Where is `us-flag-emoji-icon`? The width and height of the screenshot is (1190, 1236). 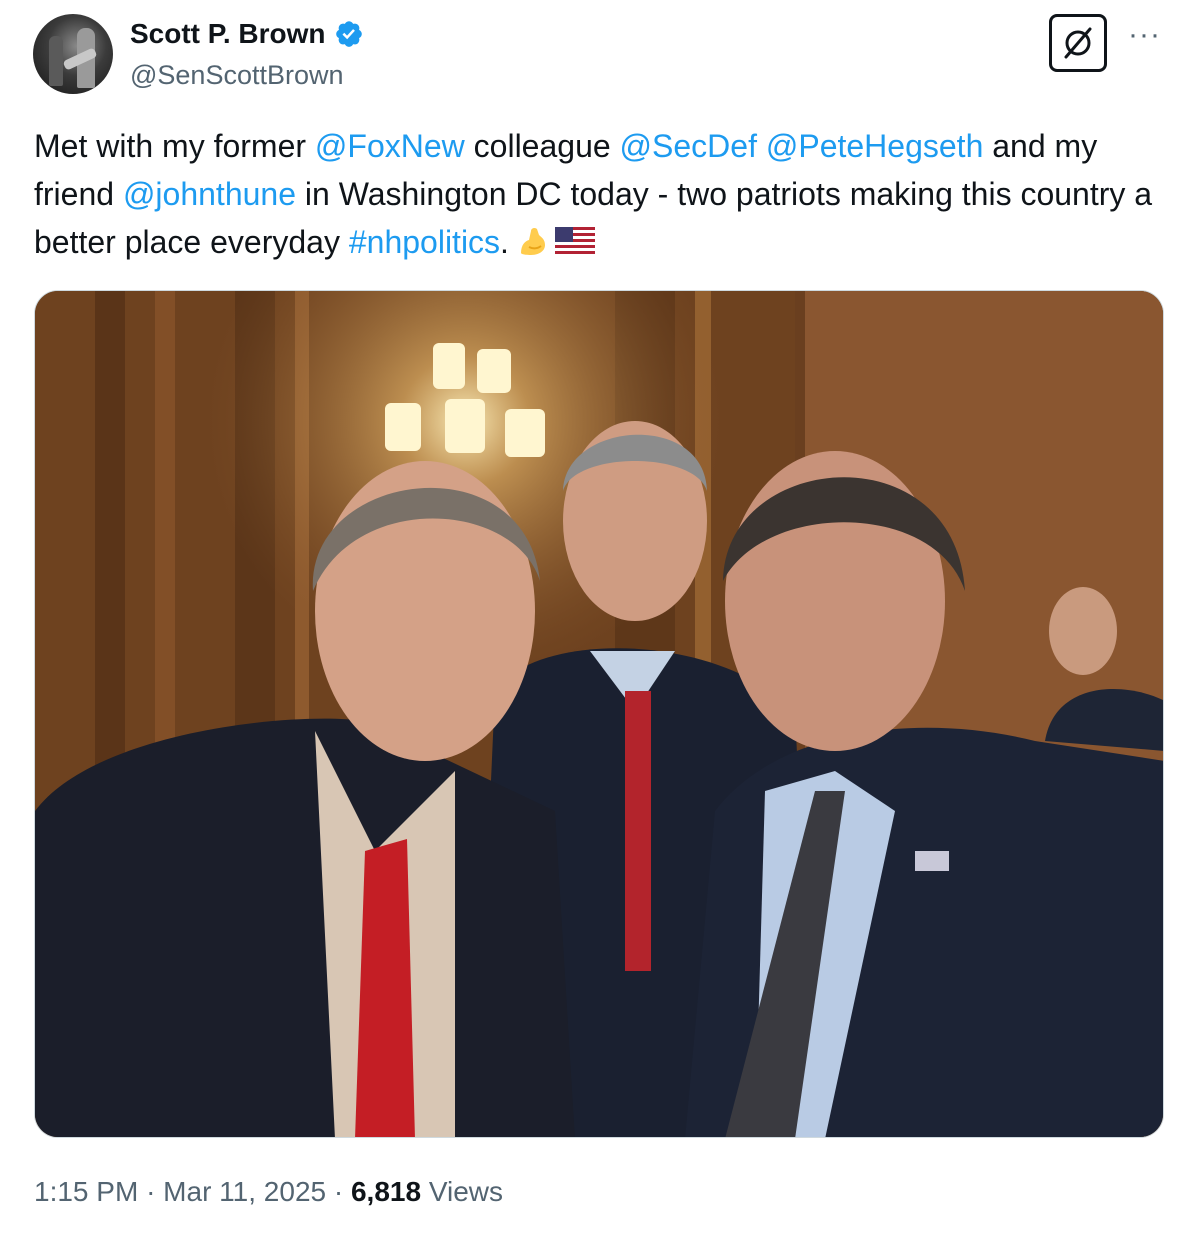
us-flag-emoji-icon is located at coordinates (574, 242).